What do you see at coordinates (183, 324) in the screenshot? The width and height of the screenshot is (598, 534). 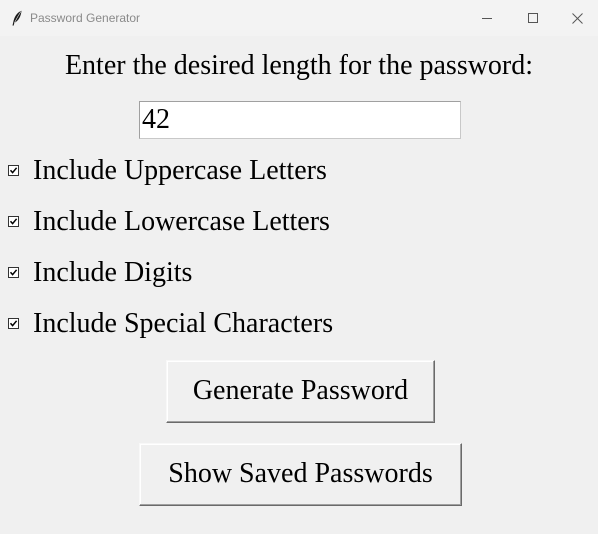 I see `special-characters-label: Include Special Characters` at bounding box center [183, 324].